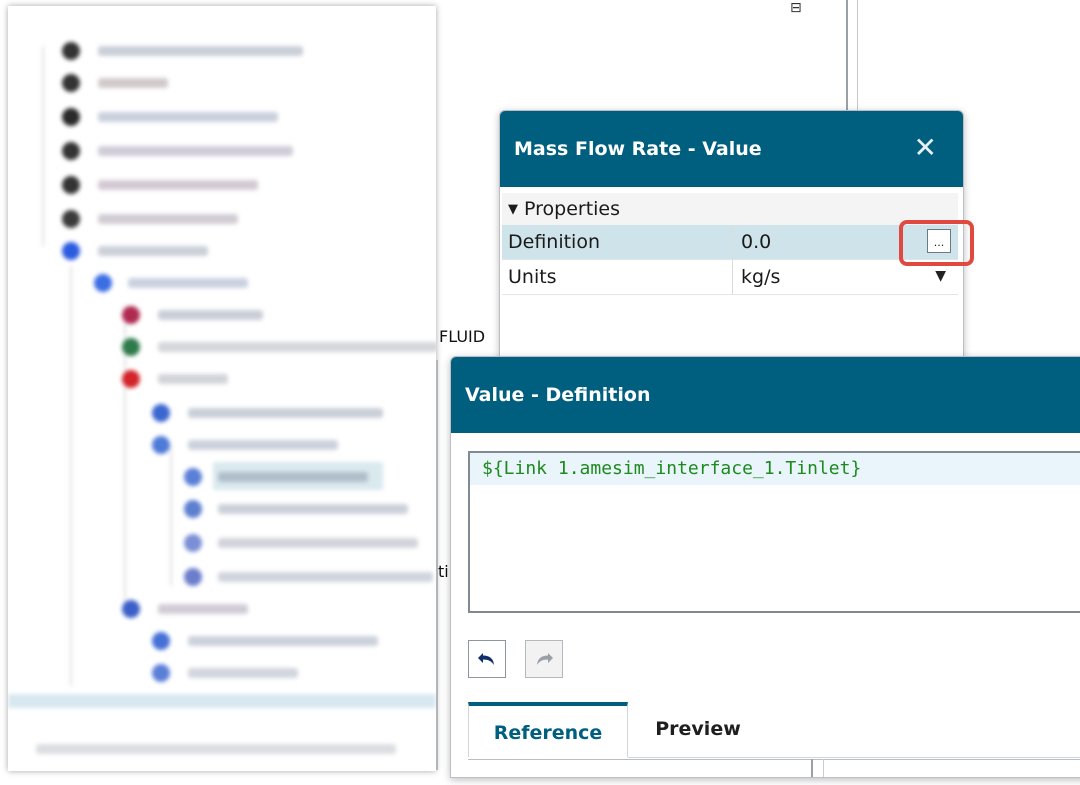 This screenshot has width=1080, height=785. I want to click on undo-icon, so click(486, 659).